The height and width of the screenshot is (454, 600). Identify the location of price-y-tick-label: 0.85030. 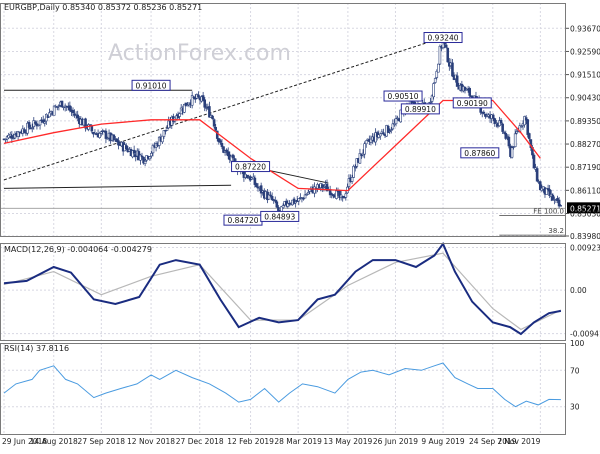
(585, 213).